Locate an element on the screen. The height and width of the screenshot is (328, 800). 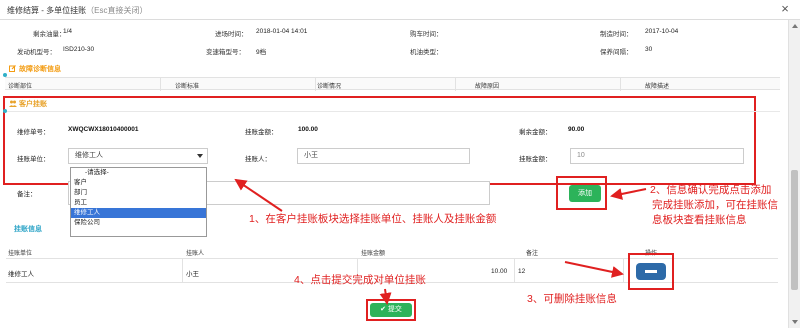
arrow-to-submit-button is located at coordinates (385, 296).